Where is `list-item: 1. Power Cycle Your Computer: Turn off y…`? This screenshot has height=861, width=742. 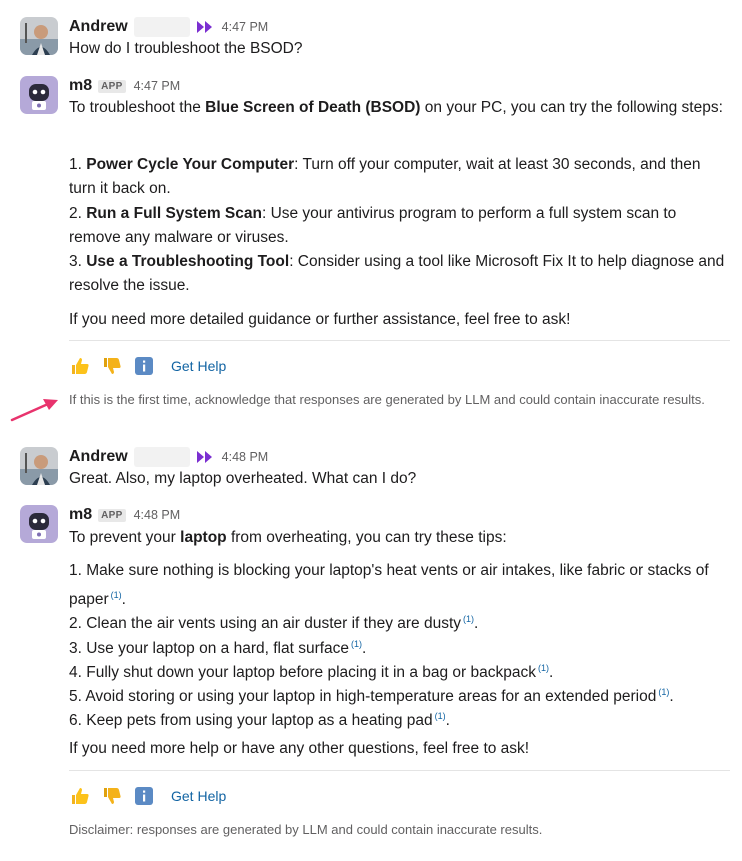 list-item: 1. Power Cycle Your Computer: Turn off y… is located at coordinates (385, 176).